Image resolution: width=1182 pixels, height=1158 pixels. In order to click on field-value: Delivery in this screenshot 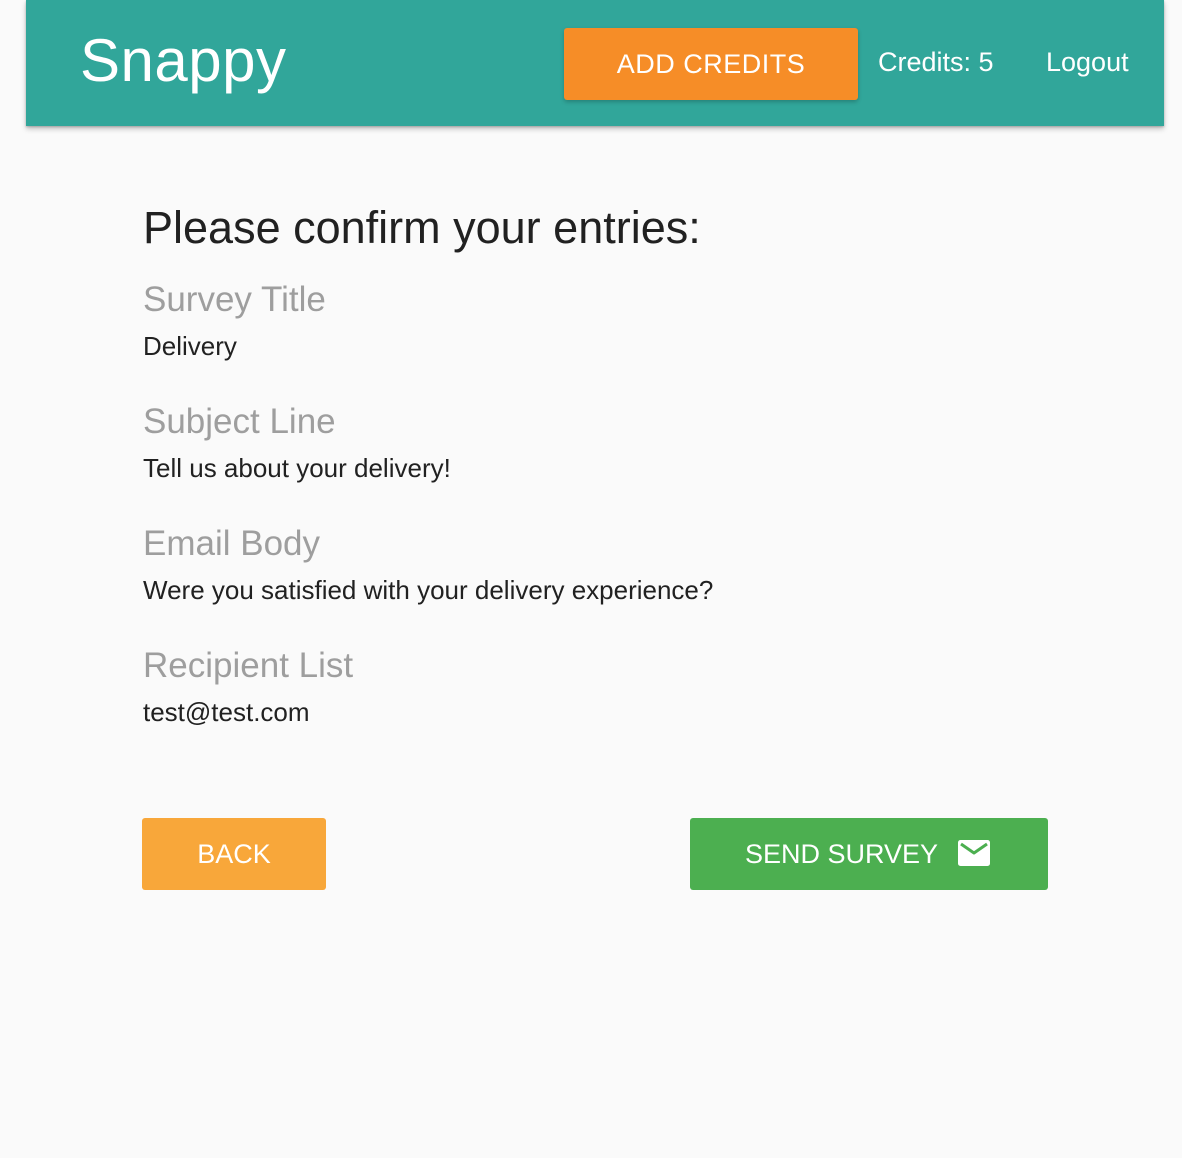, I will do `click(190, 346)`.